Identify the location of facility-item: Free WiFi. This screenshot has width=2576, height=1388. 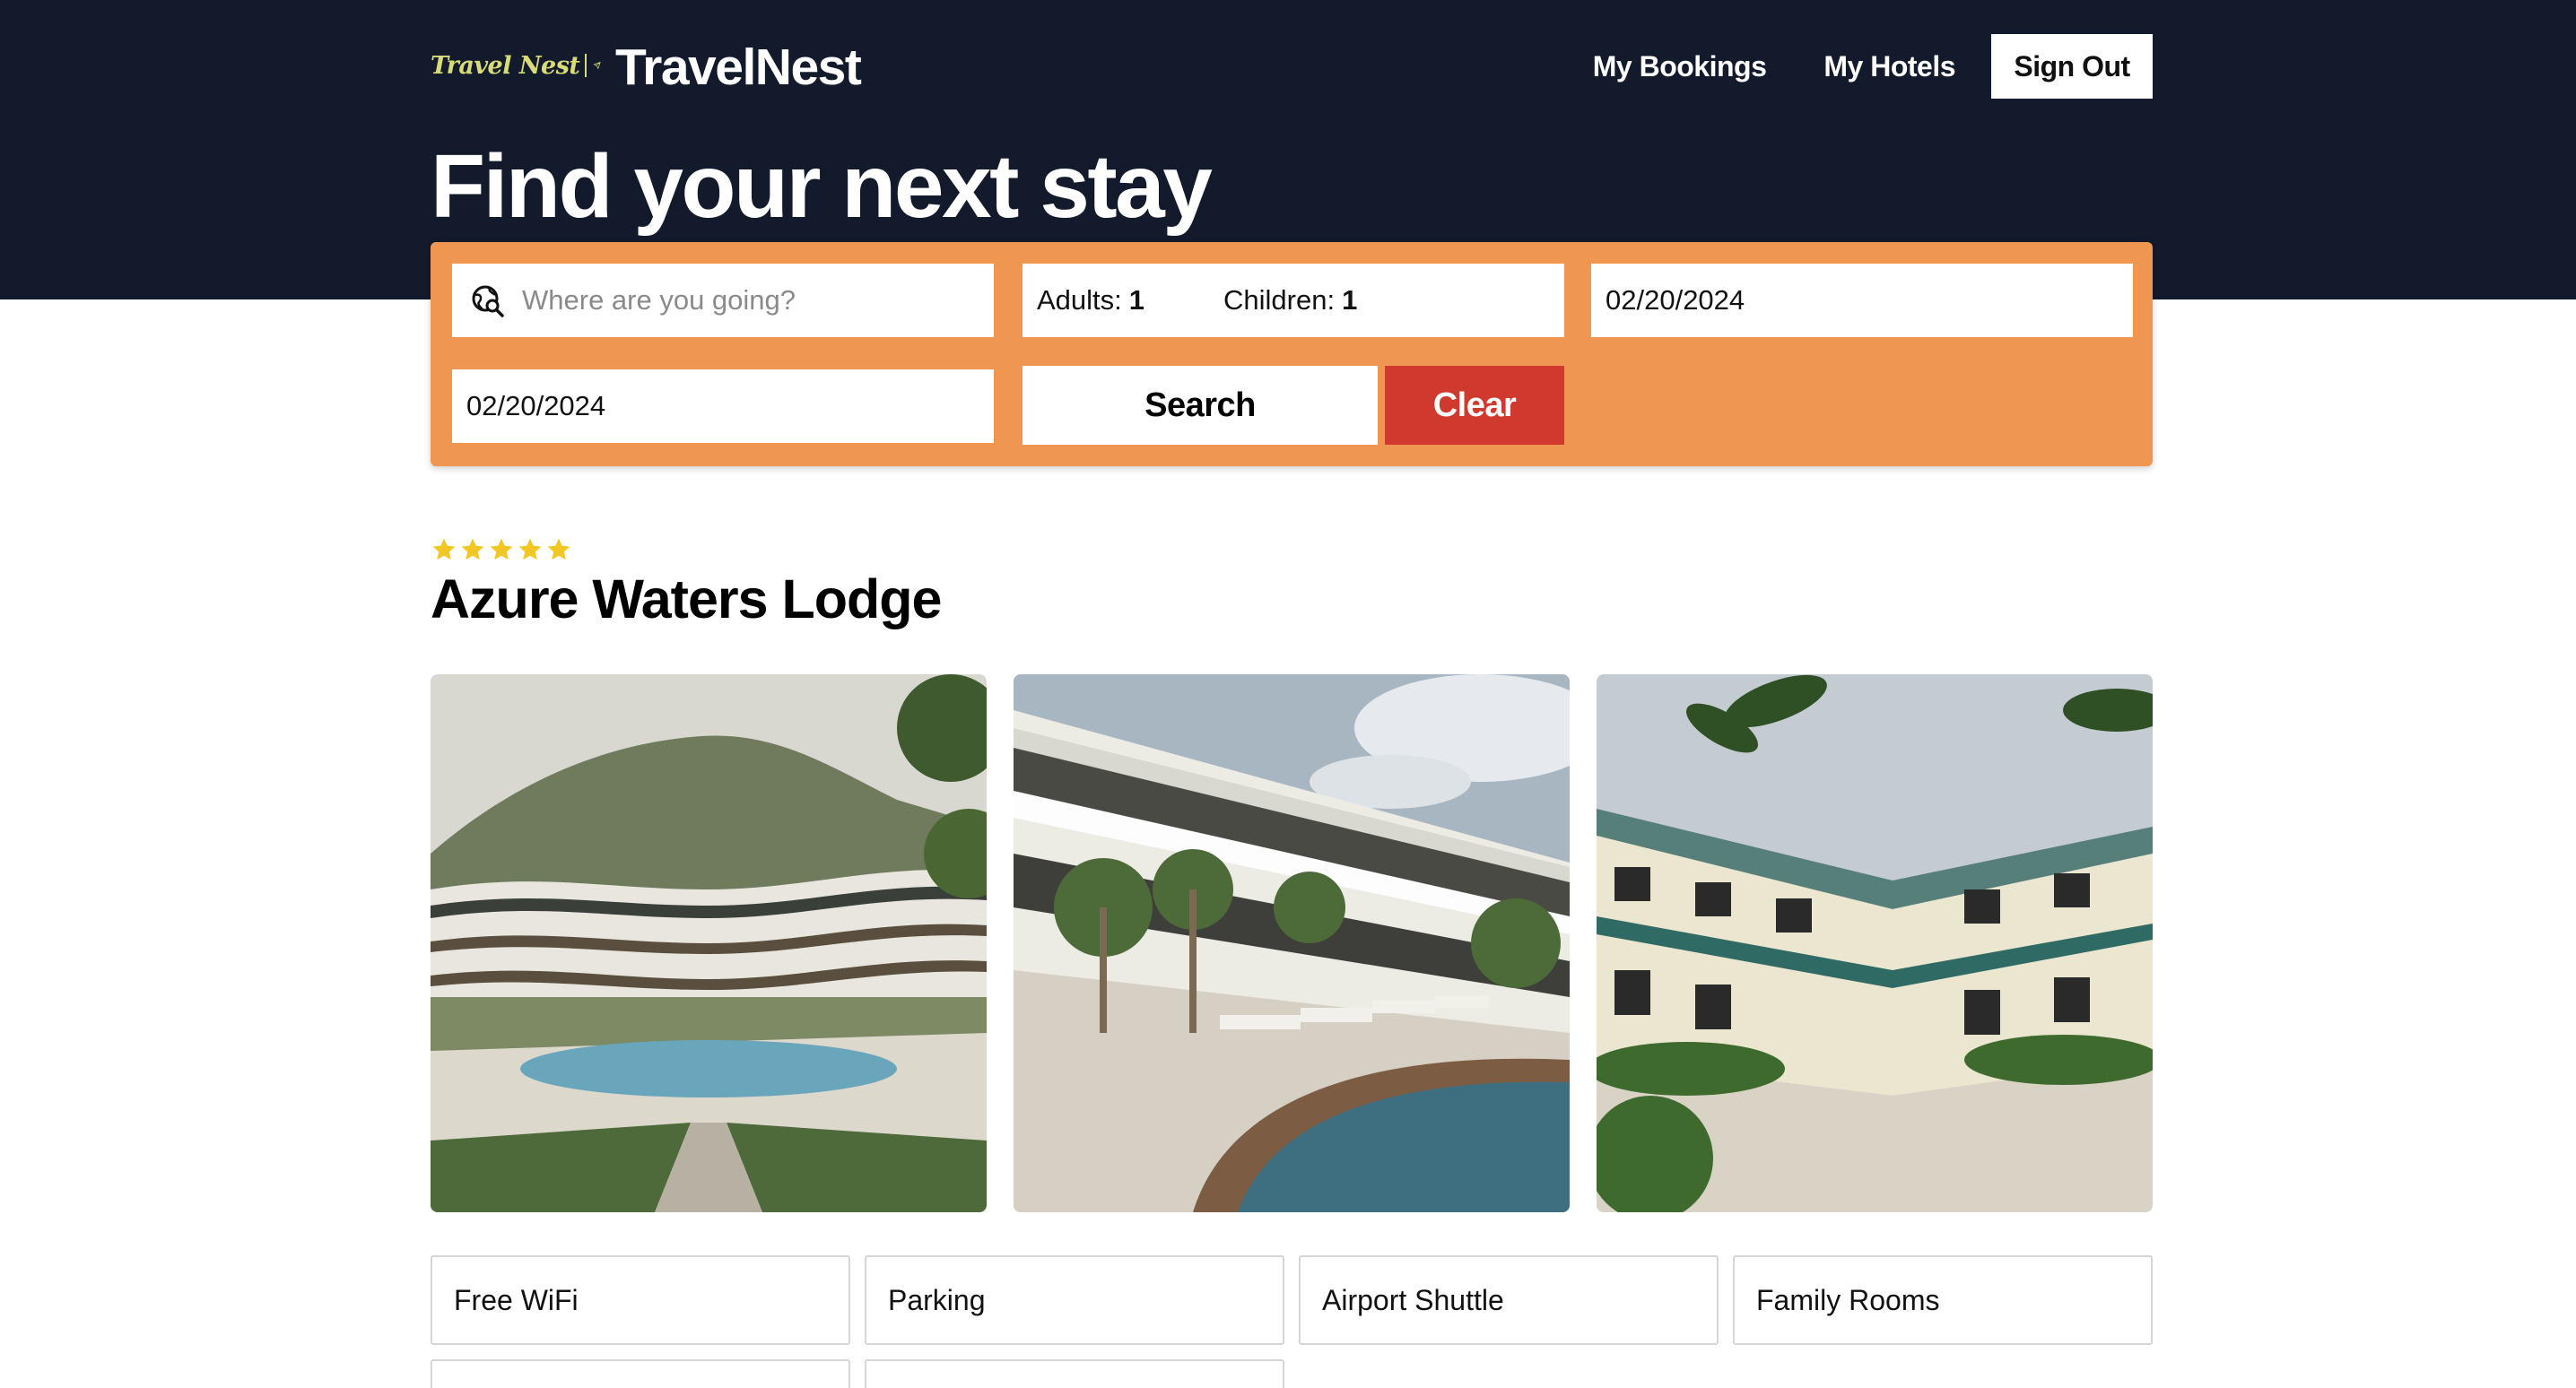
(640, 1300).